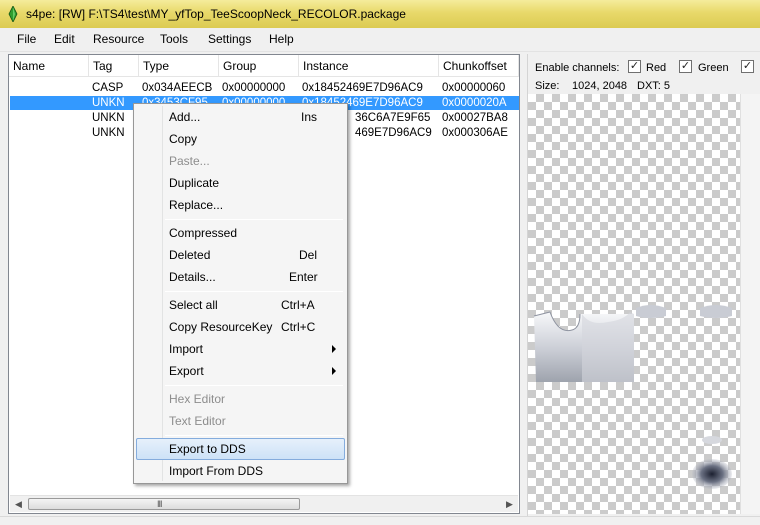  I want to click on menu-item-copy-resourcekey: Copy ResourceKey Ctrl+C, so click(240, 327).